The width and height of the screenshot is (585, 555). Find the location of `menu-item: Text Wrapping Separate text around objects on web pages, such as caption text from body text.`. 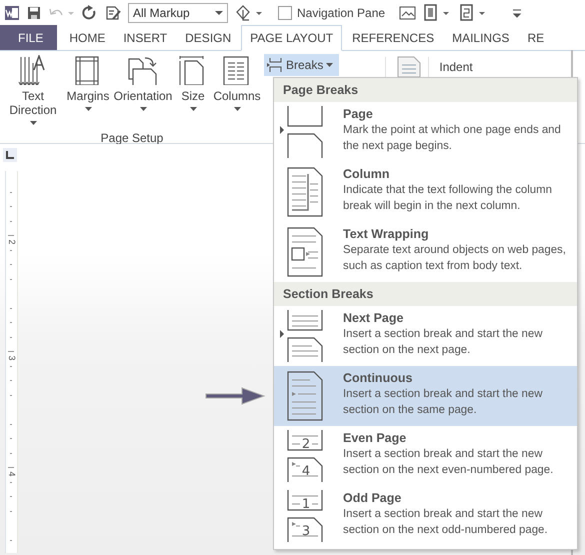

menu-item: Text Wrapping Separate text around objects on web pages, such as caption text from body text. is located at coordinates (425, 252).